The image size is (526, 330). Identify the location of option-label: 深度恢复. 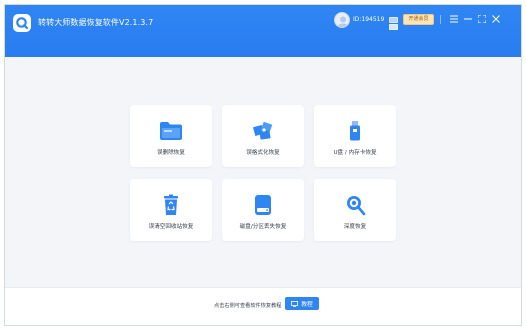
(355, 227).